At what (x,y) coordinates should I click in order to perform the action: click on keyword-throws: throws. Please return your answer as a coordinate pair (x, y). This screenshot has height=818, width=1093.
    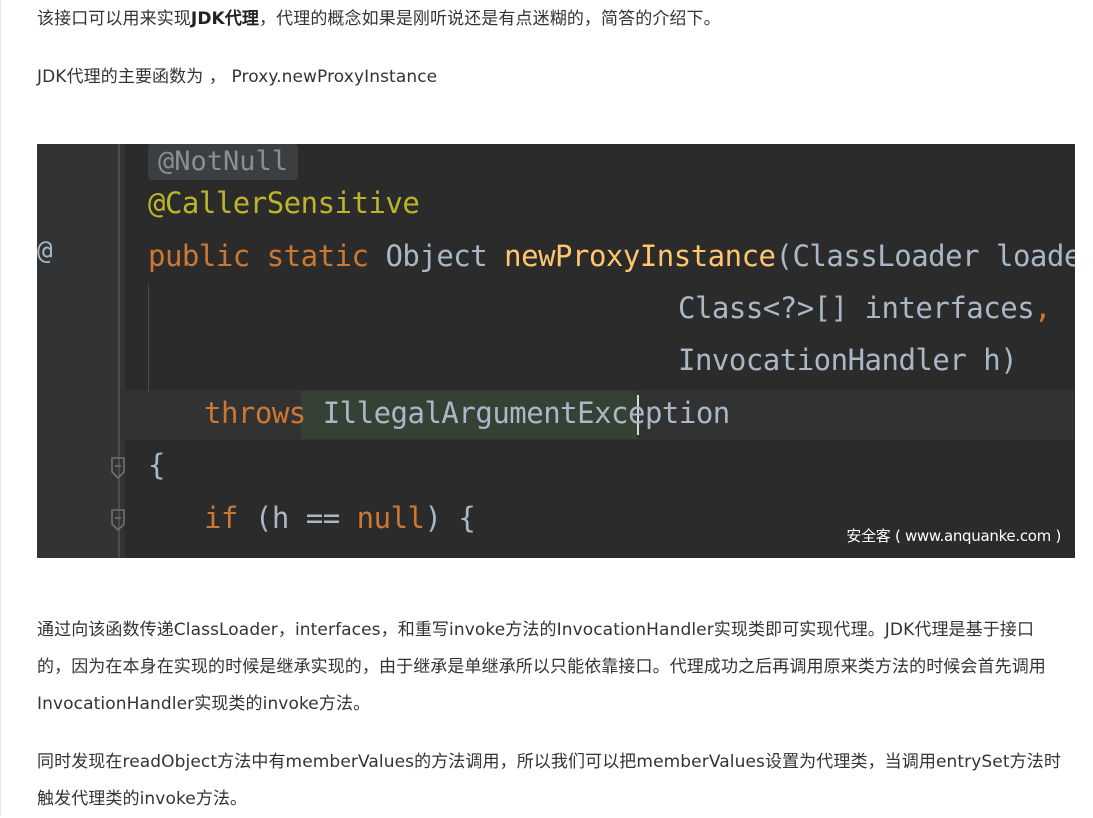
    Looking at the image, I should click on (263, 413).